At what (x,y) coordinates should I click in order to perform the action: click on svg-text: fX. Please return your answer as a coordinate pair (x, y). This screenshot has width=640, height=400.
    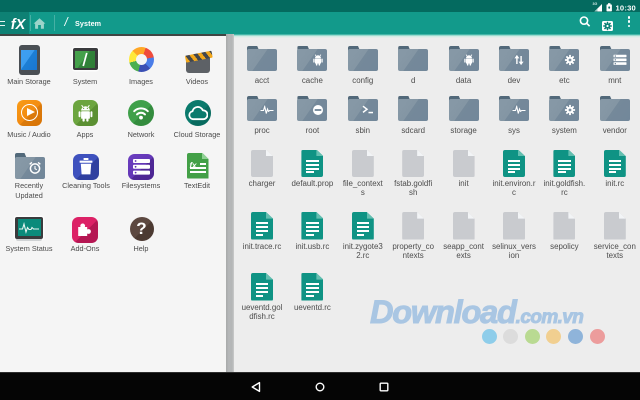
    Looking at the image, I should click on (19, 25).